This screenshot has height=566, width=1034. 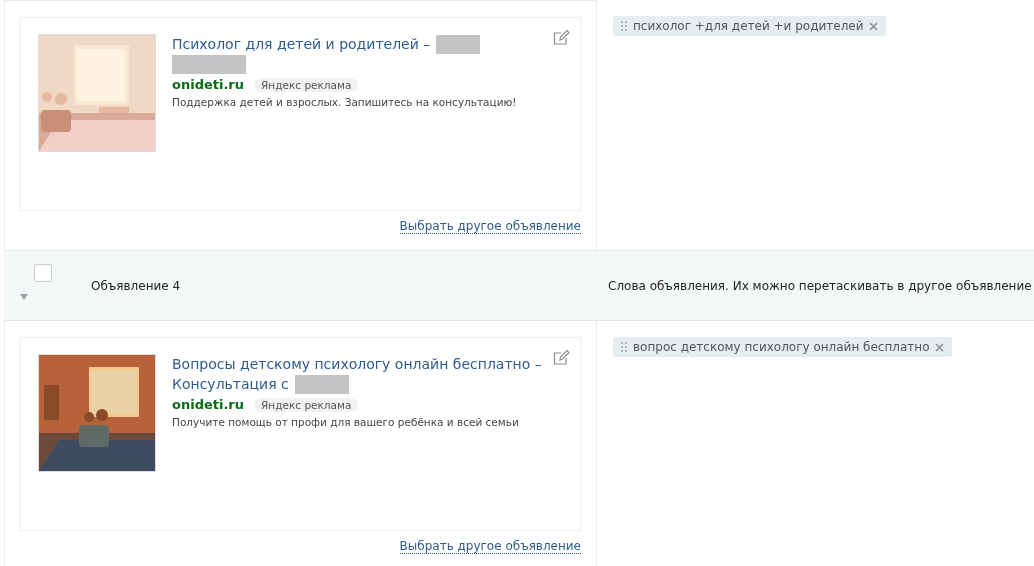 What do you see at coordinates (136, 285) in the screenshot?
I see `ad-group-name: Объявление 4` at bounding box center [136, 285].